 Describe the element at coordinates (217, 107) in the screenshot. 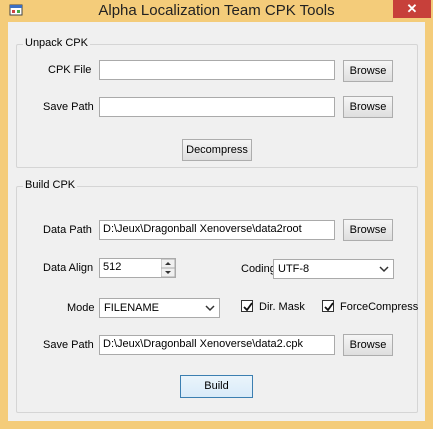

I see `unpack-save-path-input` at that location.